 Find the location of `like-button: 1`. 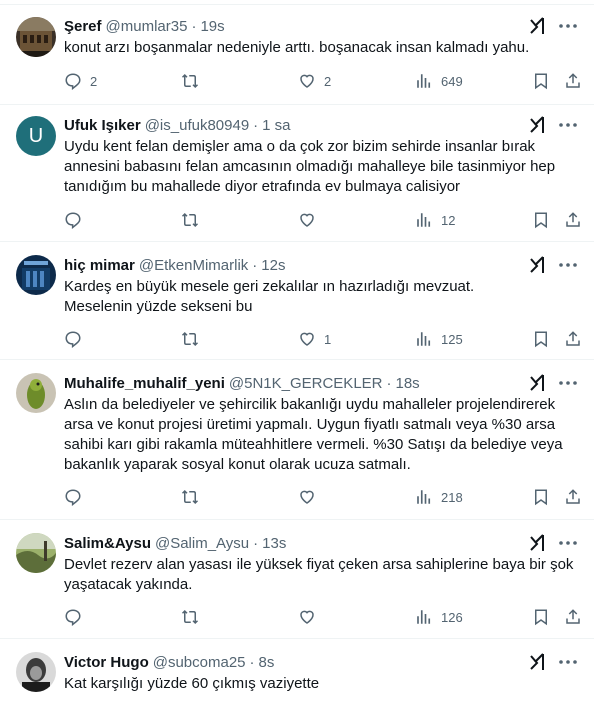

like-button: 1 is located at coordinates (314, 339).